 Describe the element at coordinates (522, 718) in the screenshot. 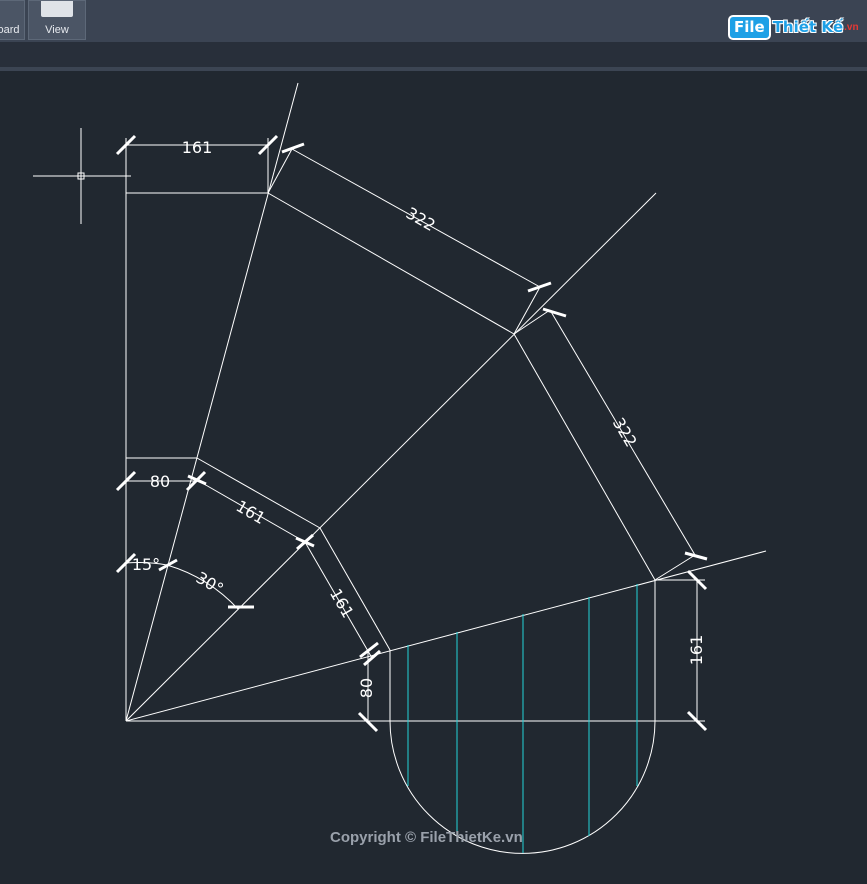

I see `section-hatch` at that location.